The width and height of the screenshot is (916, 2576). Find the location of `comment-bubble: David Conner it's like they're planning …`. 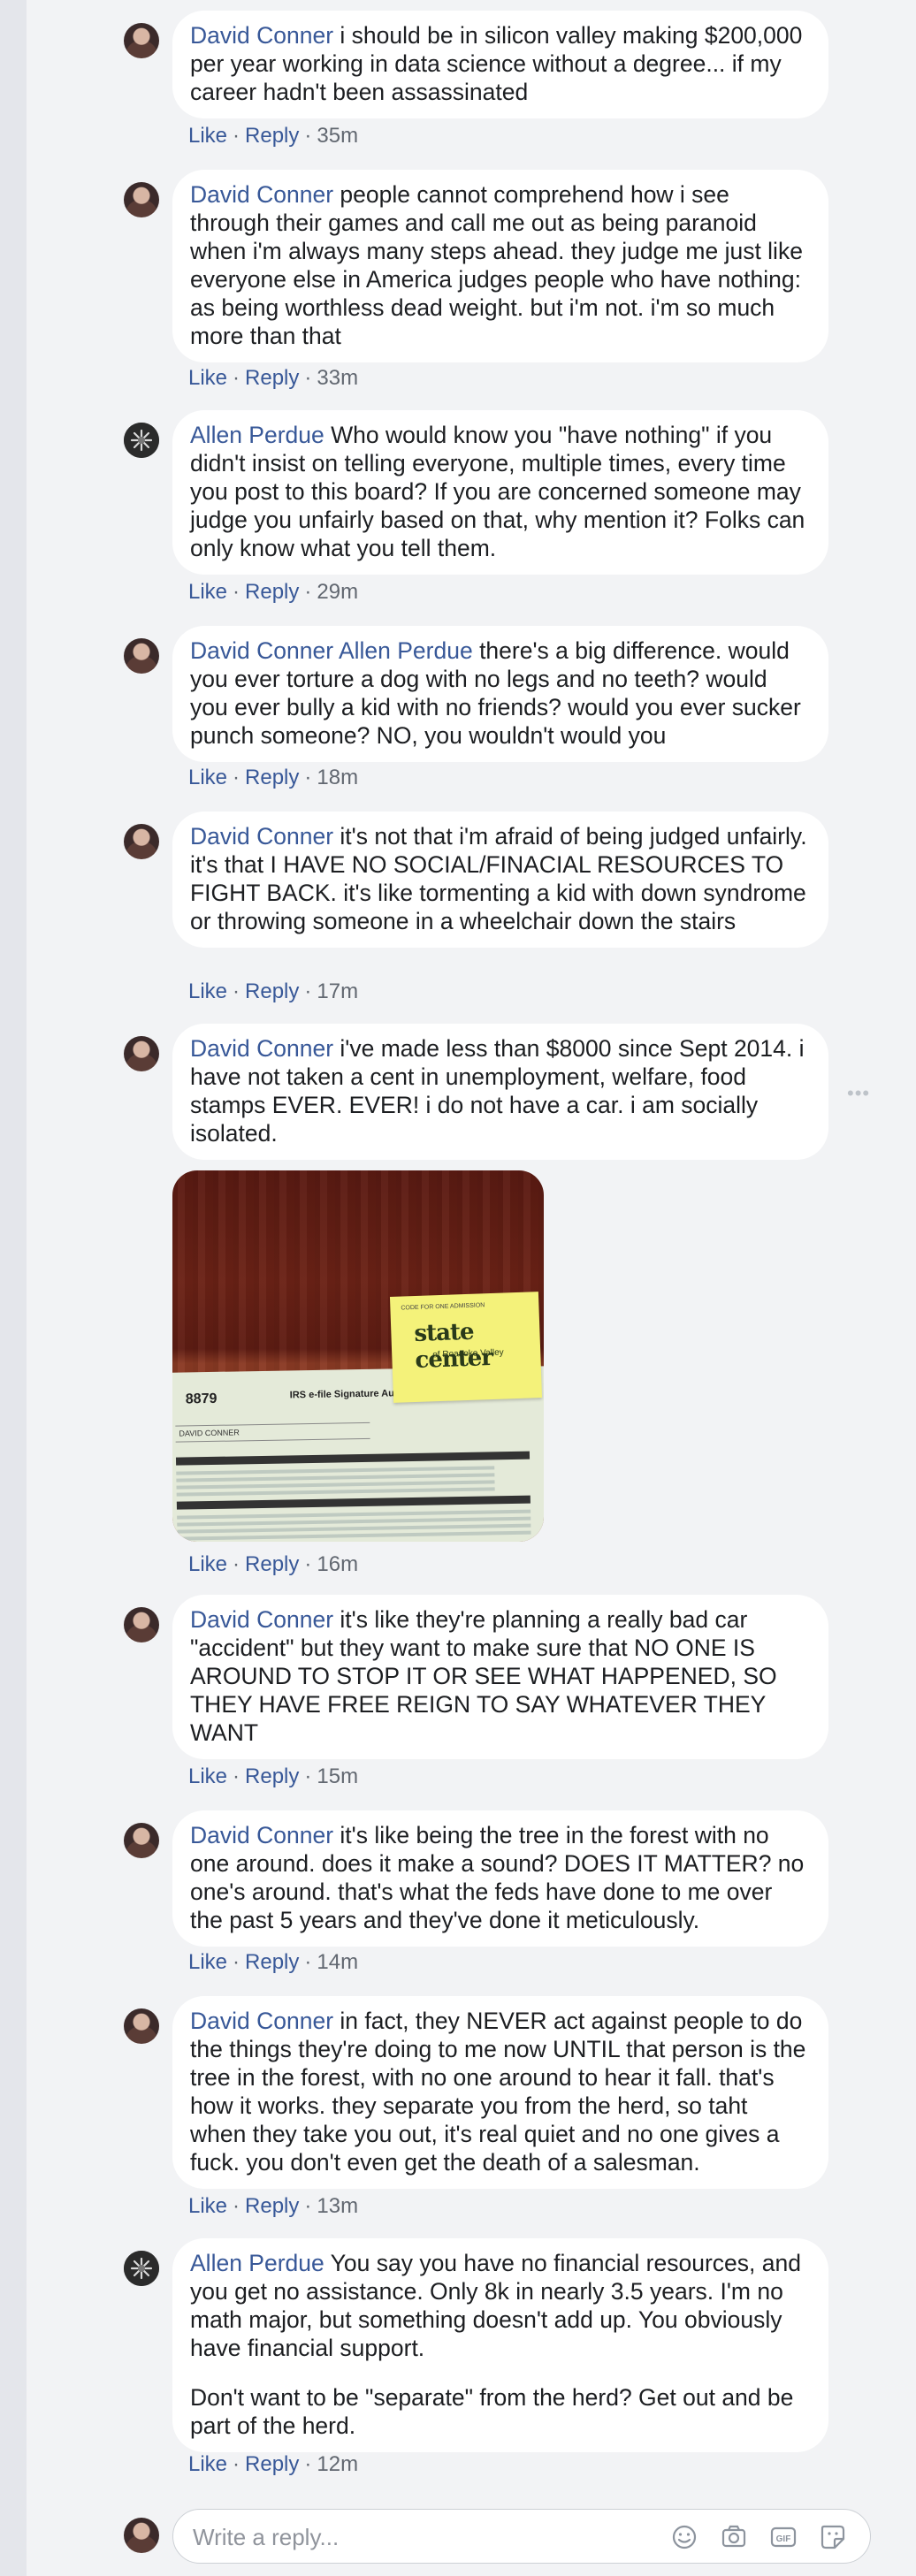

comment-bubble: David Conner it's like they're planning … is located at coordinates (500, 1677).